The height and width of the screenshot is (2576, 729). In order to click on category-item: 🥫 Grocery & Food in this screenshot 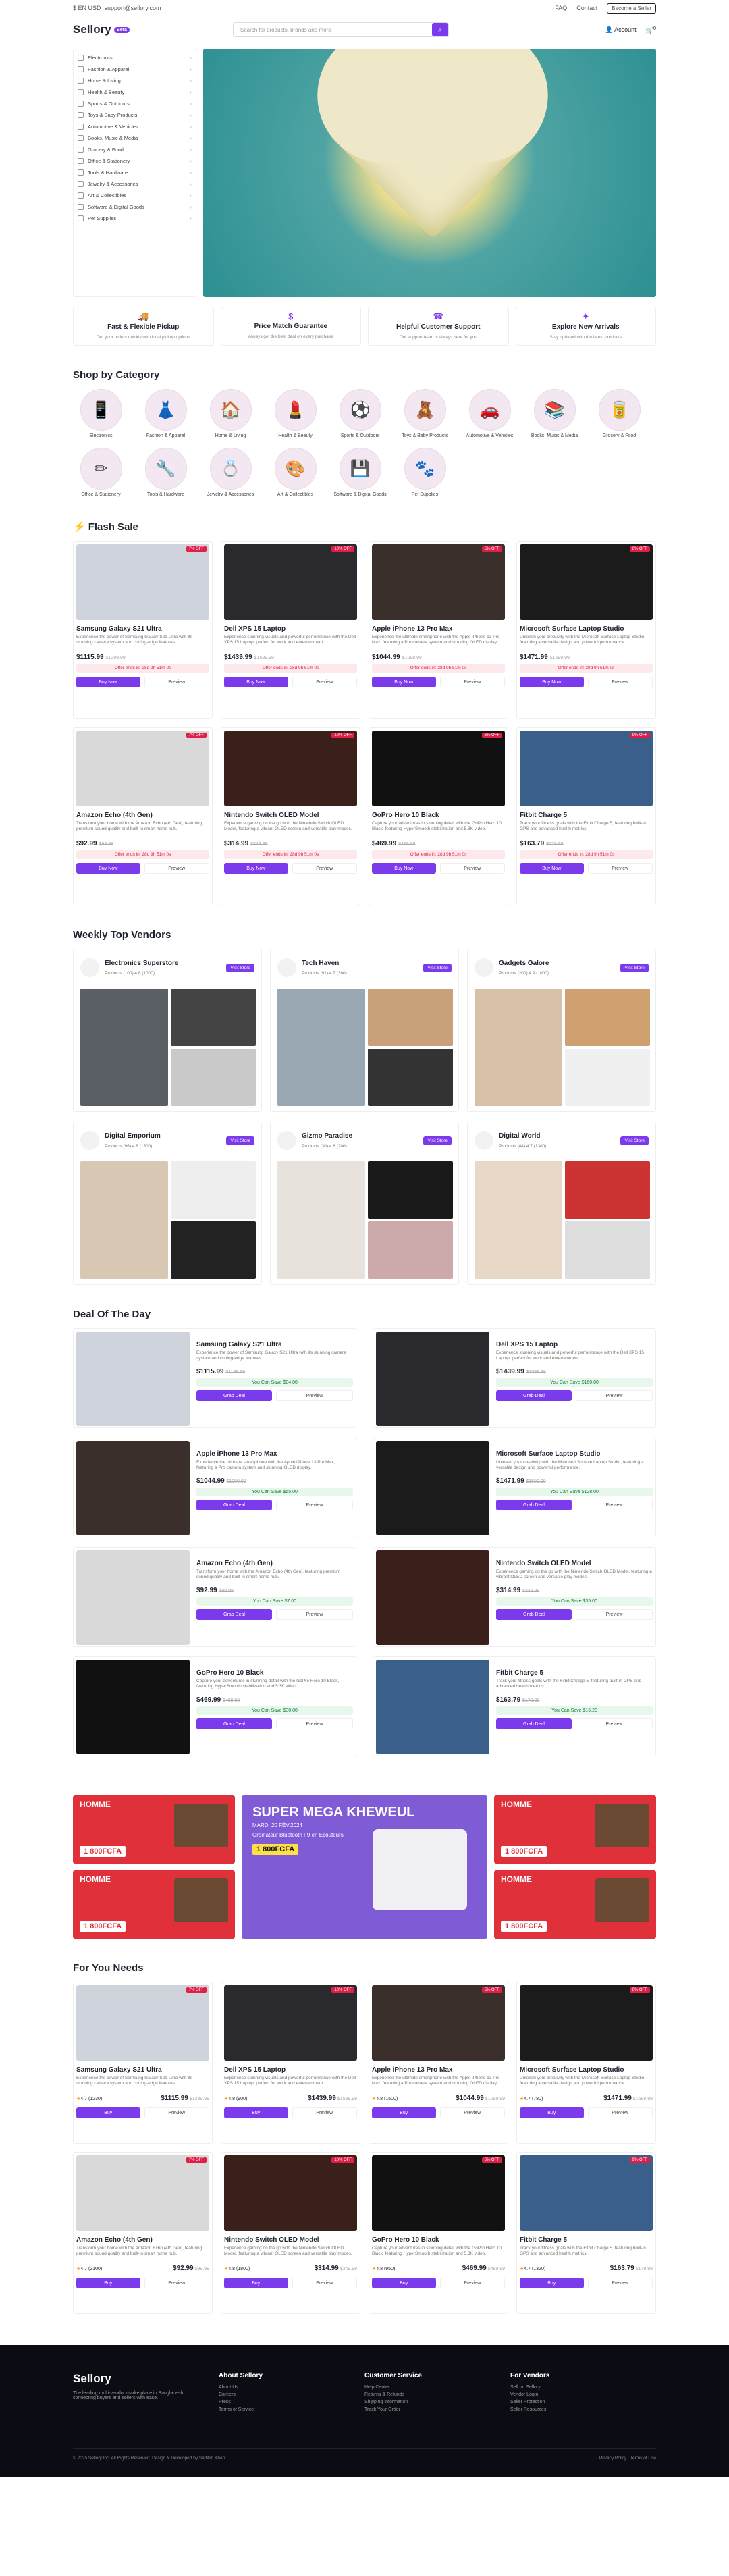, I will do `click(619, 414)`.